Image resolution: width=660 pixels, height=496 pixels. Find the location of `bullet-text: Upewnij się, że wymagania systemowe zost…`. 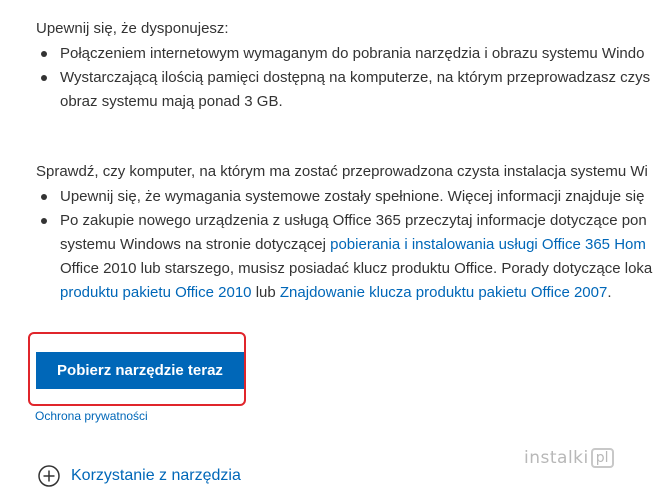

bullet-text: Upewnij się, że wymagania systemowe zost… is located at coordinates (352, 196).